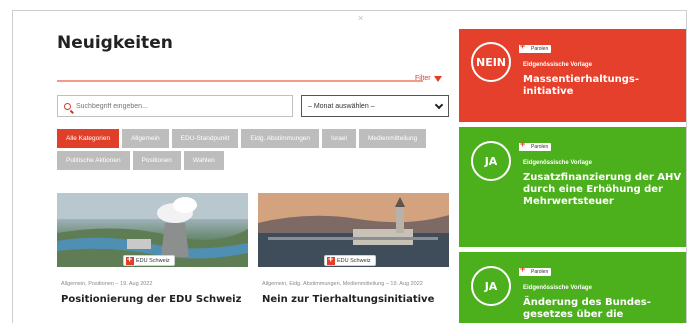 The height and width of the screenshot is (323, 697). Describe the element at coordinates (353, 300) in the screenshot. I see `news-card-headline: Nein zur Tierhaltungsinitiative` at that location.